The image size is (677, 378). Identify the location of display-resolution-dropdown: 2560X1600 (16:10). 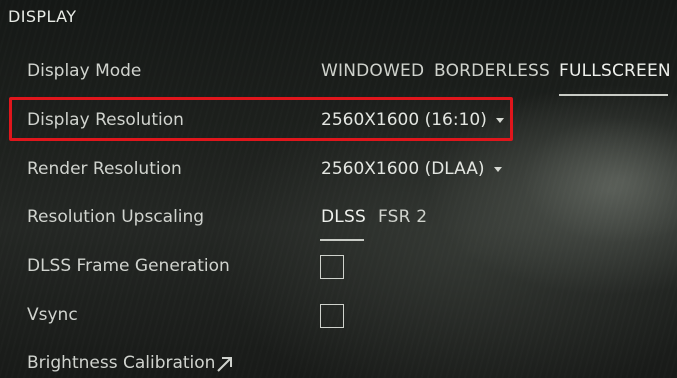
(412, 120).